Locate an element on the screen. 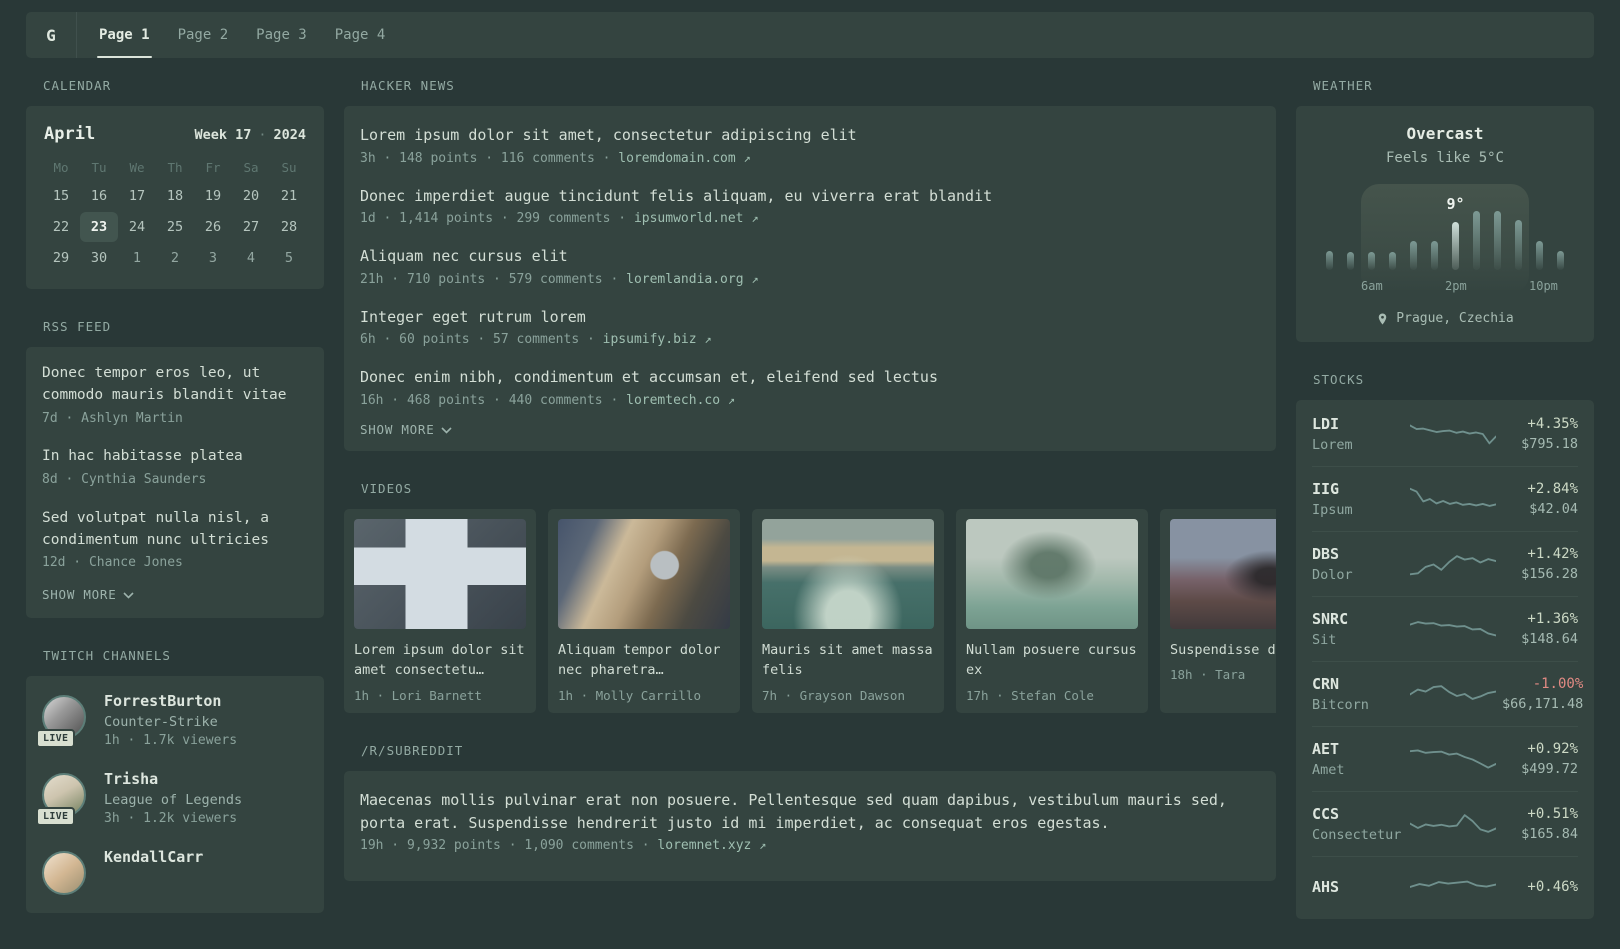  stock-row: AET Amet +0.92% $499.72 is located at coordinates (1445, 758).